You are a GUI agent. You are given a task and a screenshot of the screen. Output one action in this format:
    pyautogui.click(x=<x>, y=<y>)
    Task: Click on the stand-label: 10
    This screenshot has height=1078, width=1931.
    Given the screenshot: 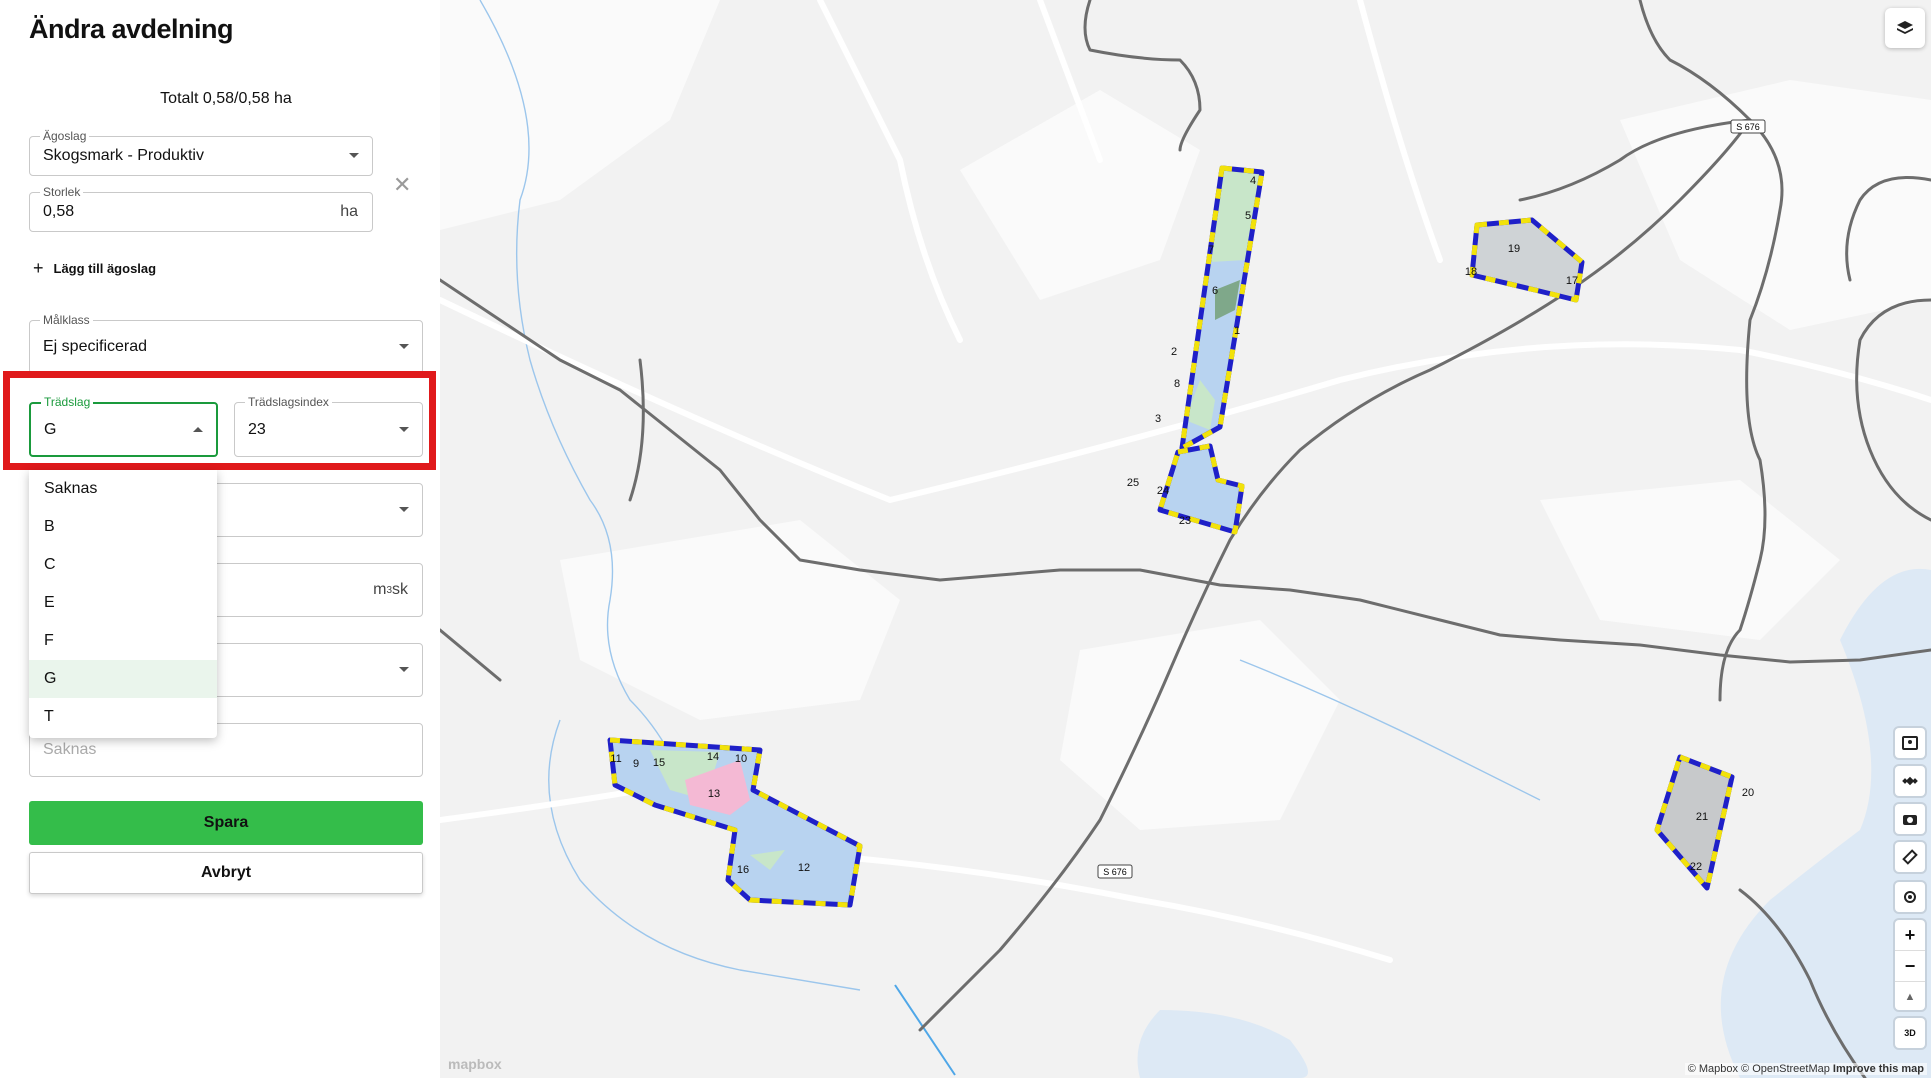 What is the action you would take?
    pyautogui.click(x=741, y=759)
    